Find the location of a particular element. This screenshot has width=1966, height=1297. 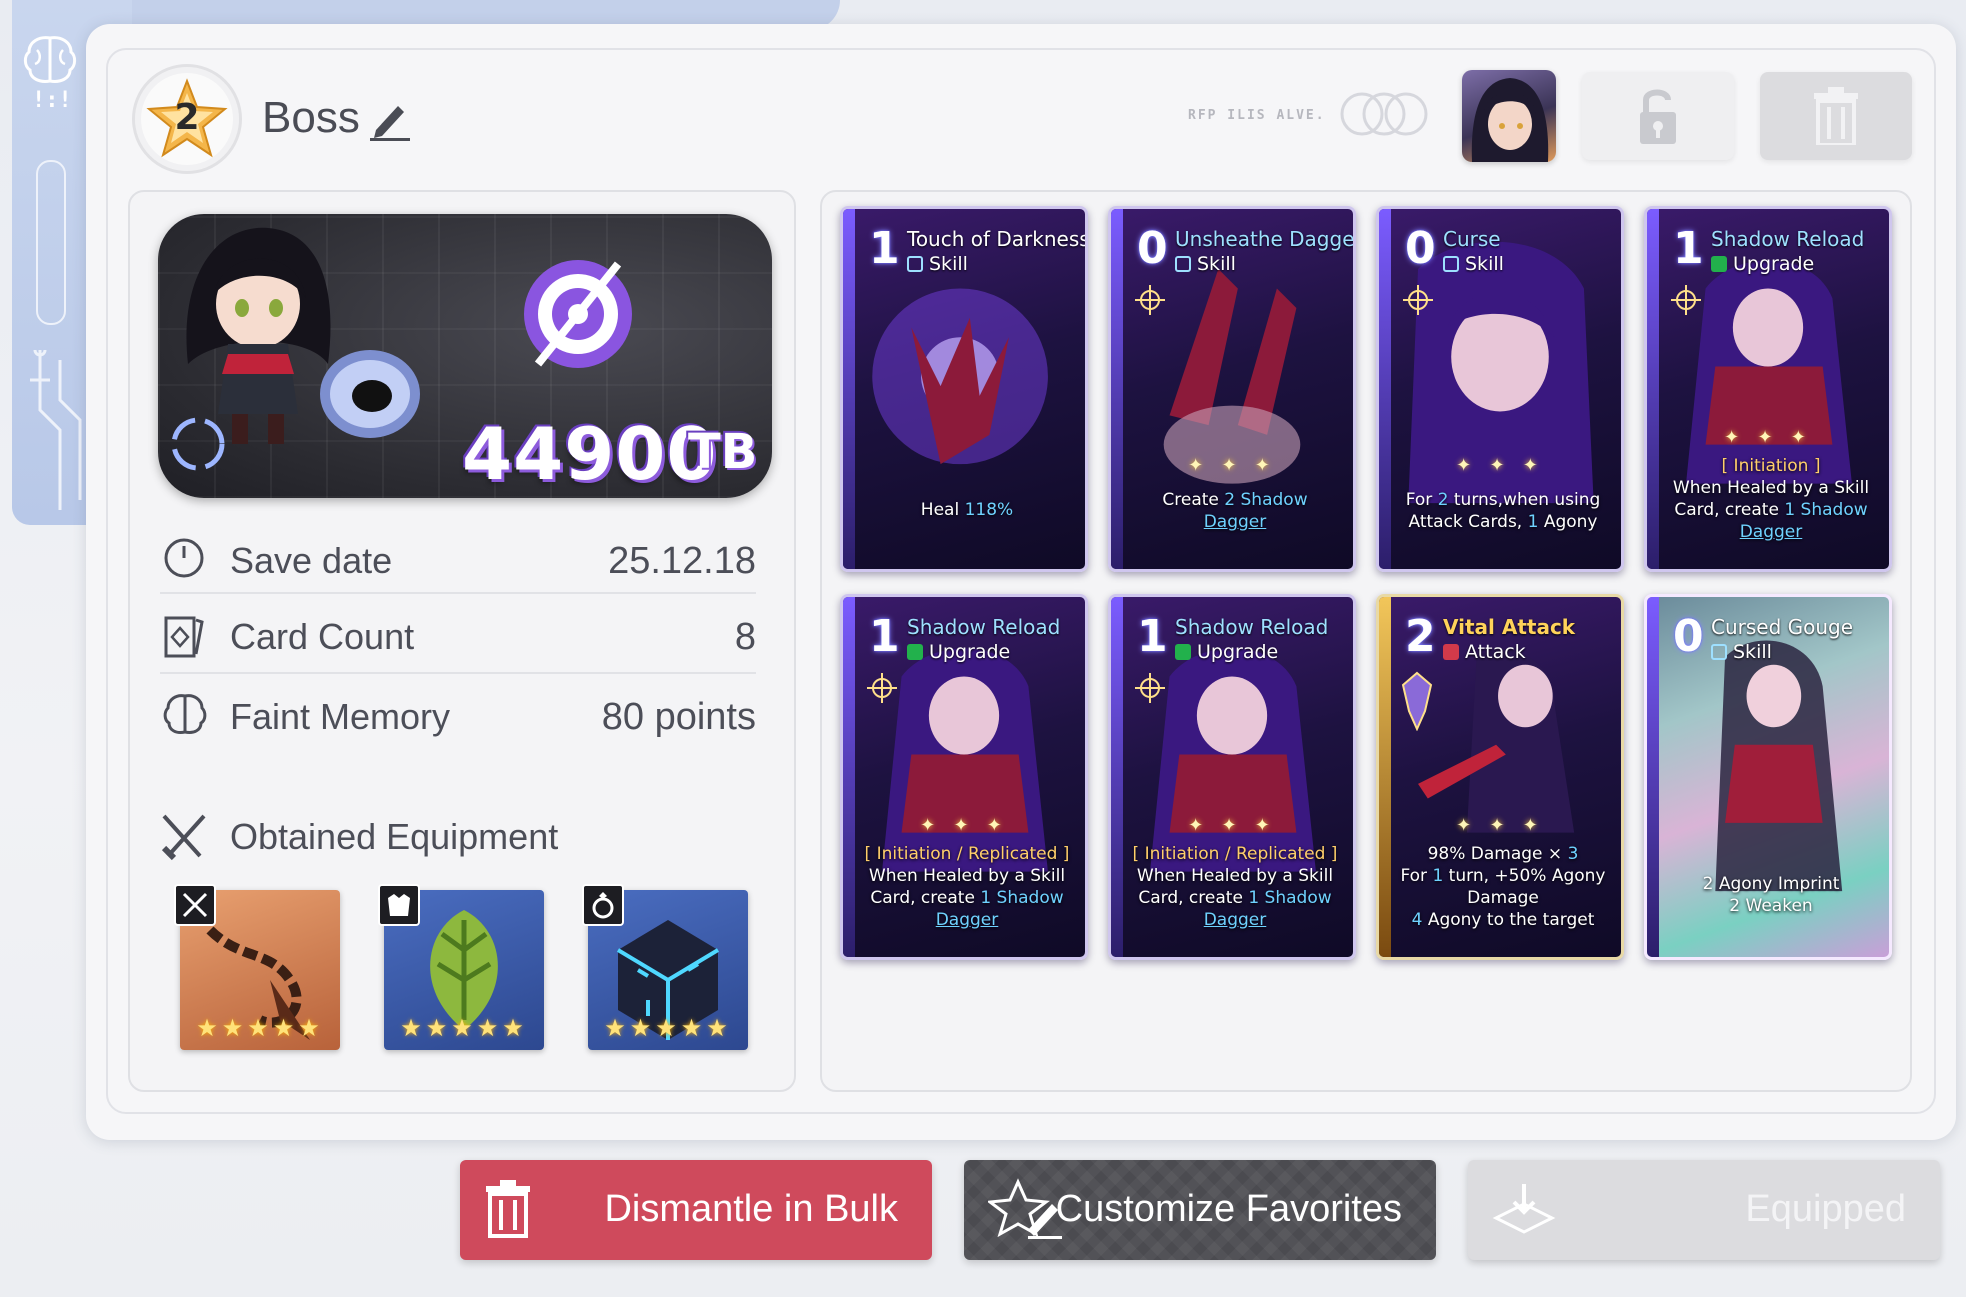

desc-highlight: 1 is located at coordinates (1533, 522).